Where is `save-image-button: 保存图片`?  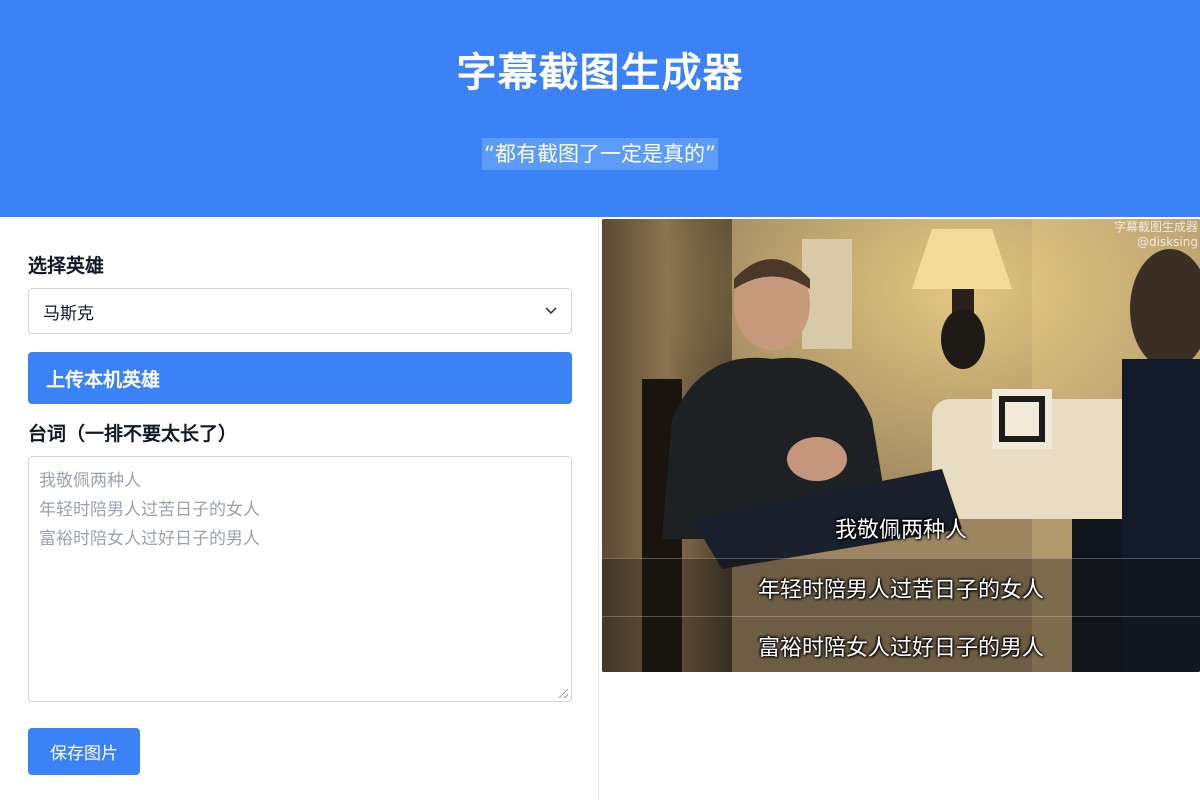
save-image-button: 保存图片 is located at coordinates (84, 751).